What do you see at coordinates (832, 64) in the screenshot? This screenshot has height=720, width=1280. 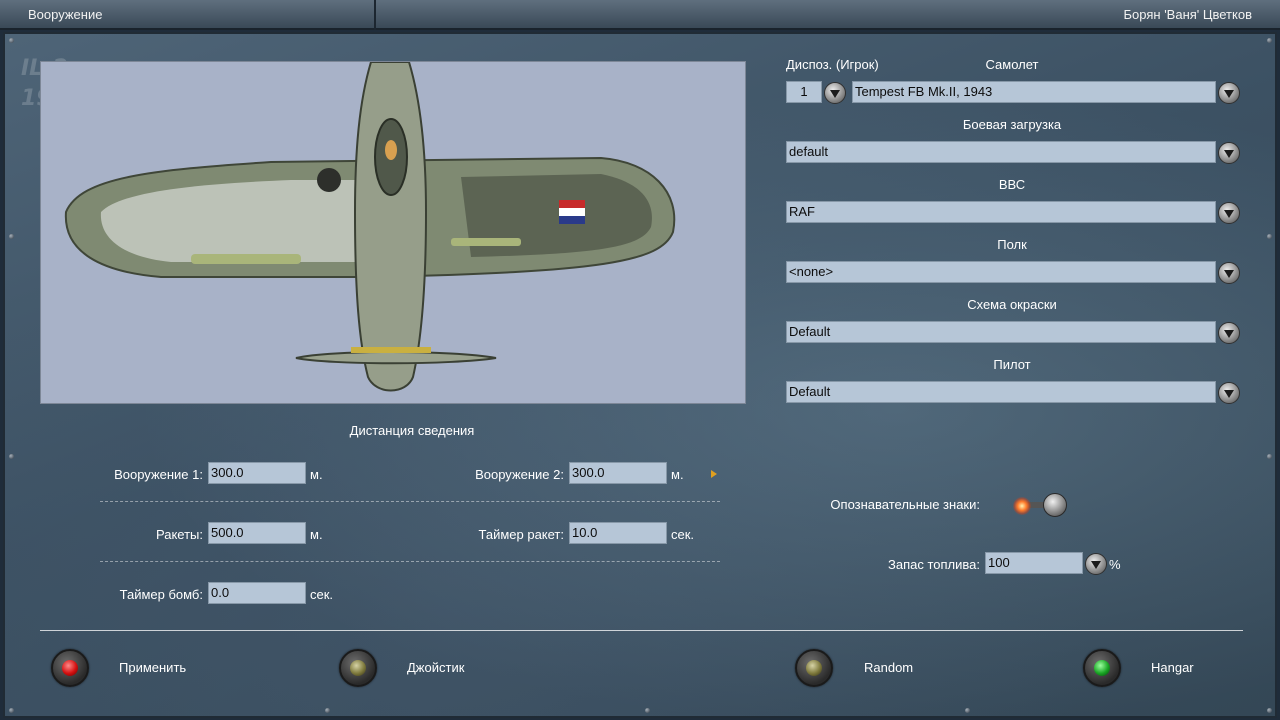 I see `dispos-label: Диспоз. (Игрок)` at bounding box center [832, 64].